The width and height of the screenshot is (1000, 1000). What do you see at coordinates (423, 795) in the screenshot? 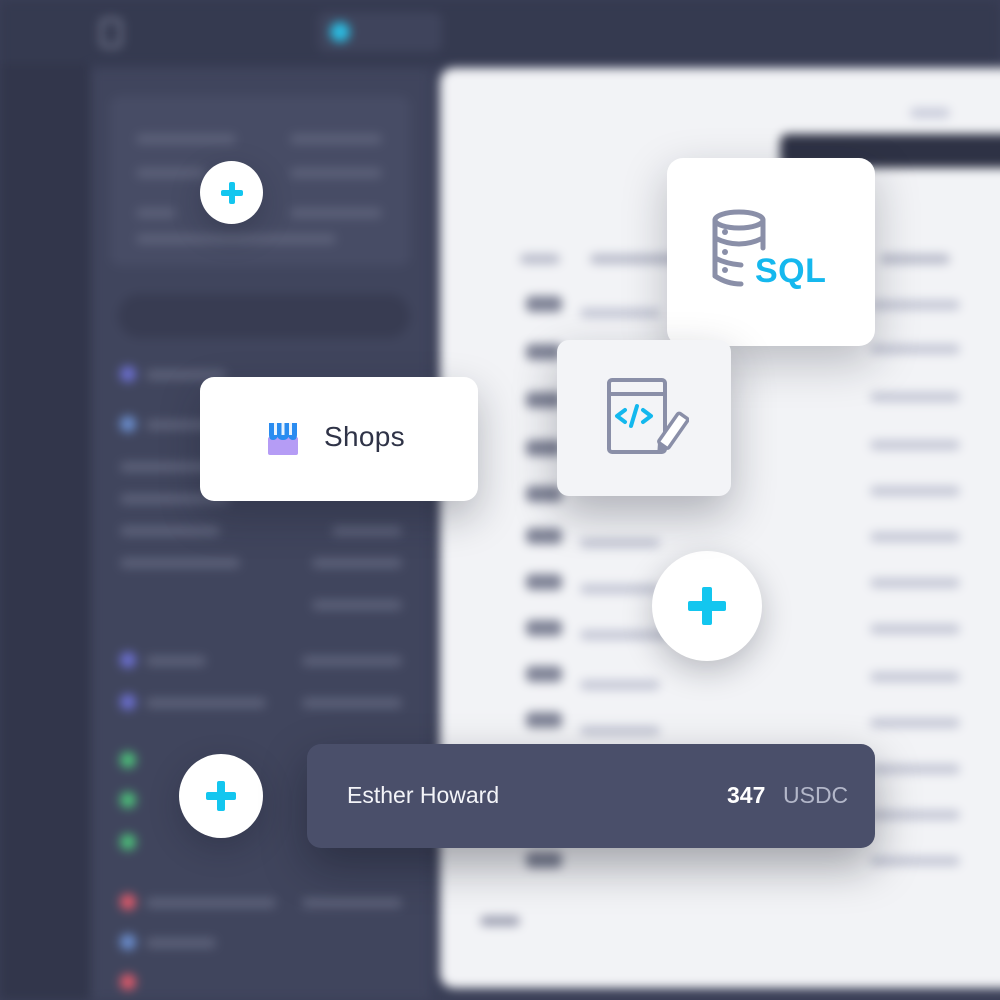
I see `user-name: Esther Howard` at bounding box center [423, 795].